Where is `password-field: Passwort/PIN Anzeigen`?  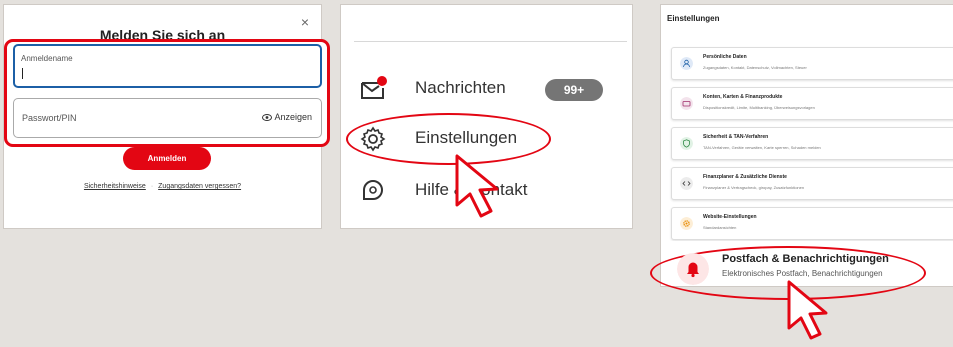 password-field: Passwort/PIN Anzeigen is located at coordinates (167, 118).